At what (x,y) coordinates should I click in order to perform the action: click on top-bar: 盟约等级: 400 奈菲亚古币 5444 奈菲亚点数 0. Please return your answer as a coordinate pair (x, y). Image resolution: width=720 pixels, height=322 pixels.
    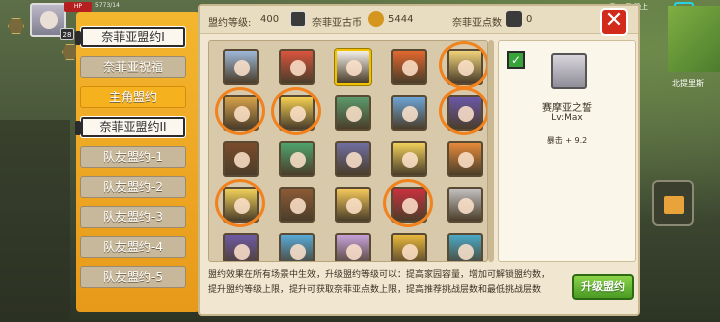
    Looking at the image, I should click on (419, 20).